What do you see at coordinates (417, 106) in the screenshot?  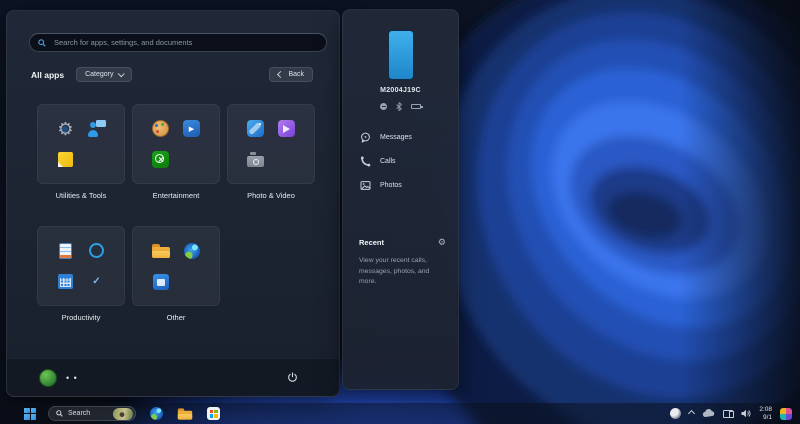 I see `battery-icon` at bounding box center [417, 106].